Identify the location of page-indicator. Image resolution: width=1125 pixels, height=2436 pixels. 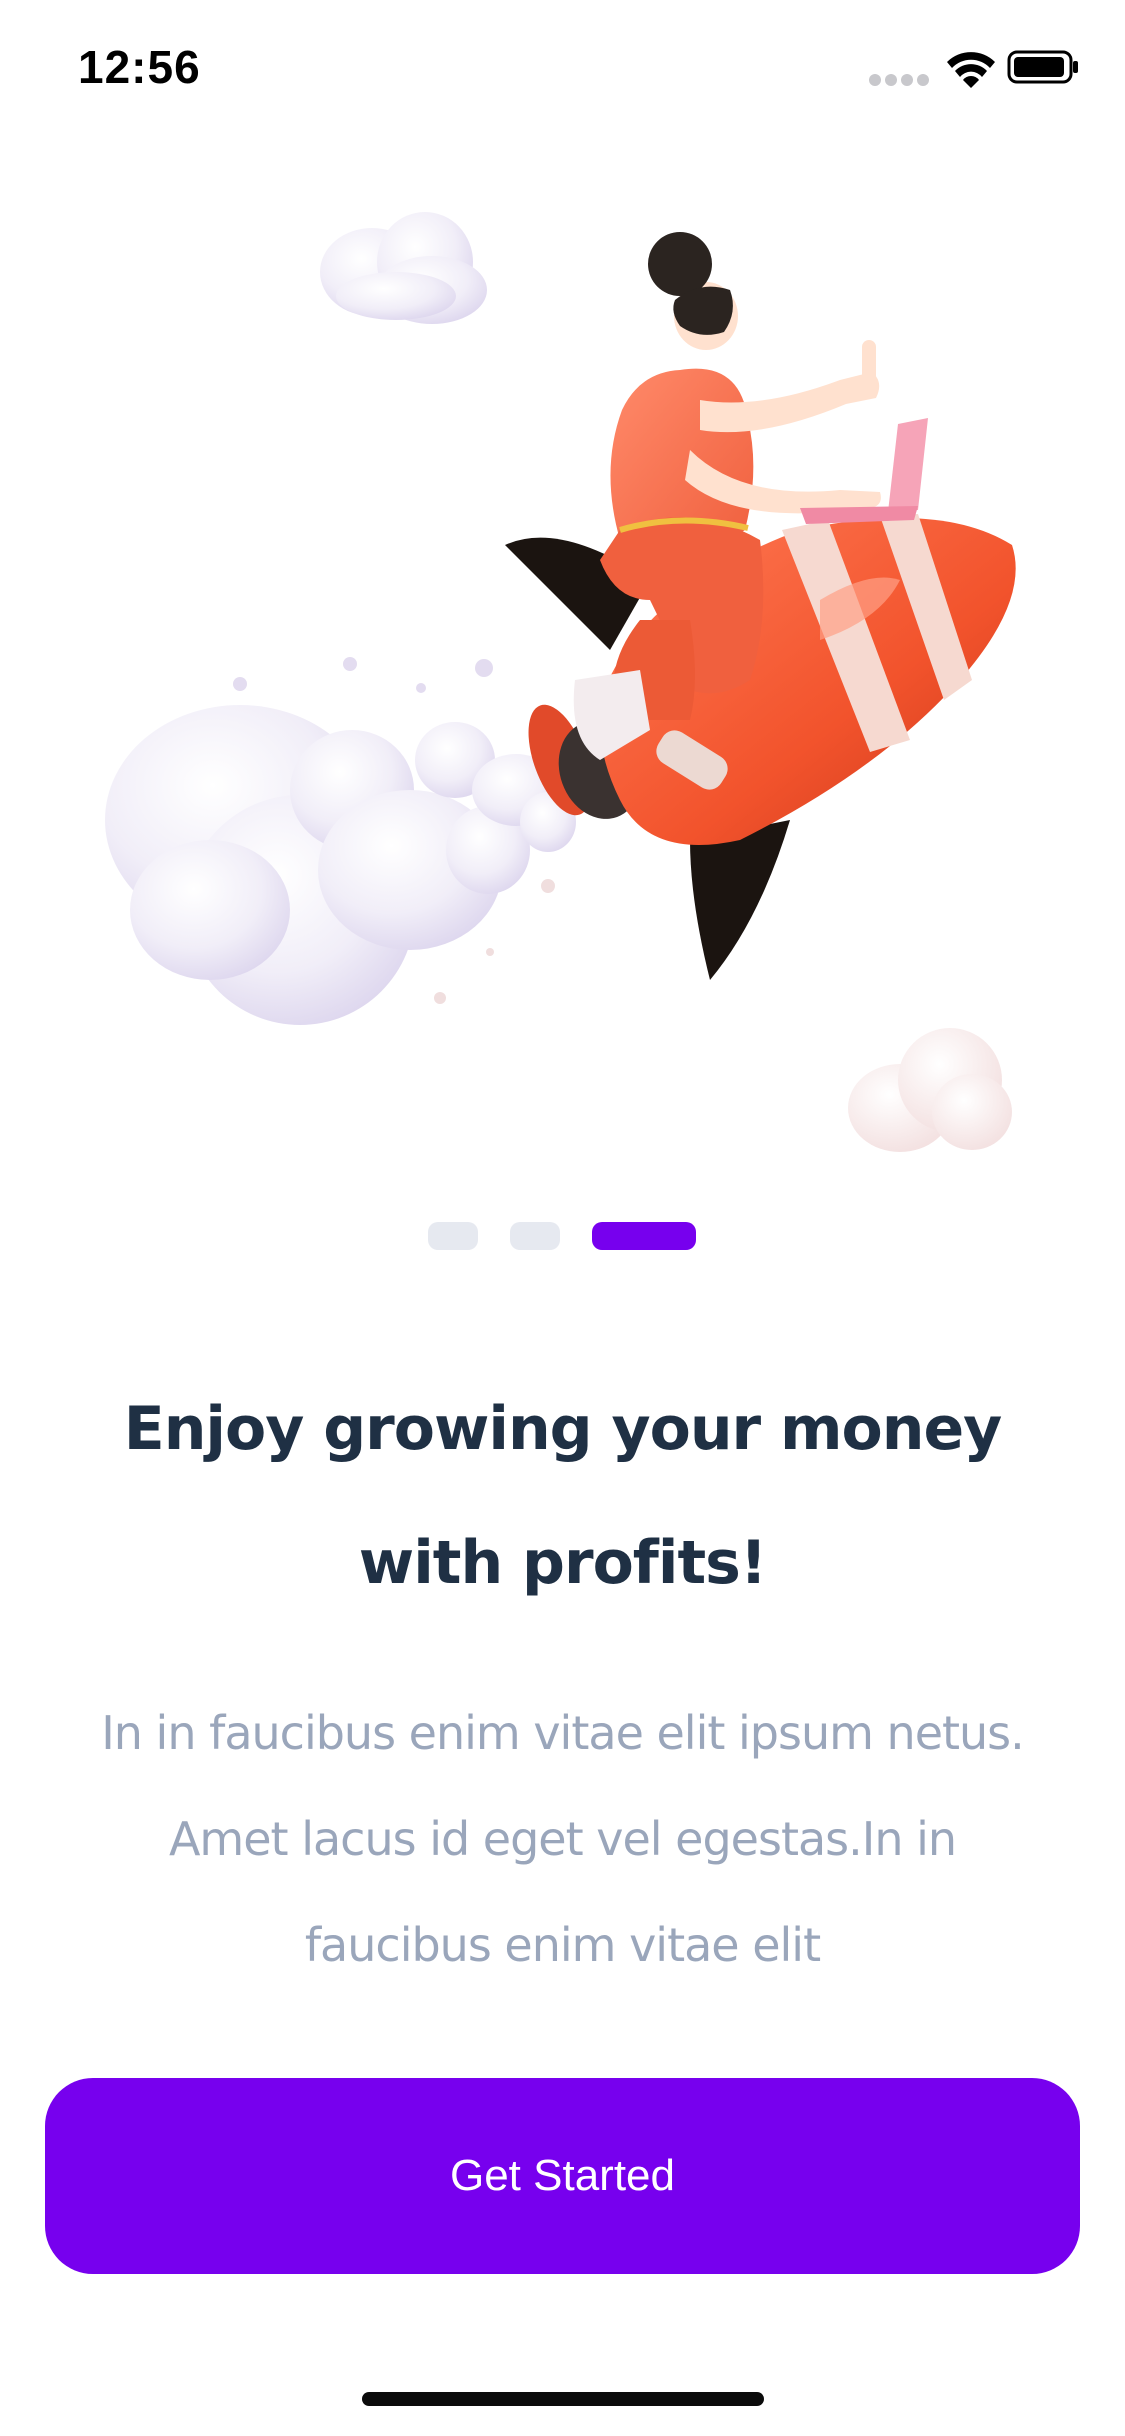
(562, 1238).